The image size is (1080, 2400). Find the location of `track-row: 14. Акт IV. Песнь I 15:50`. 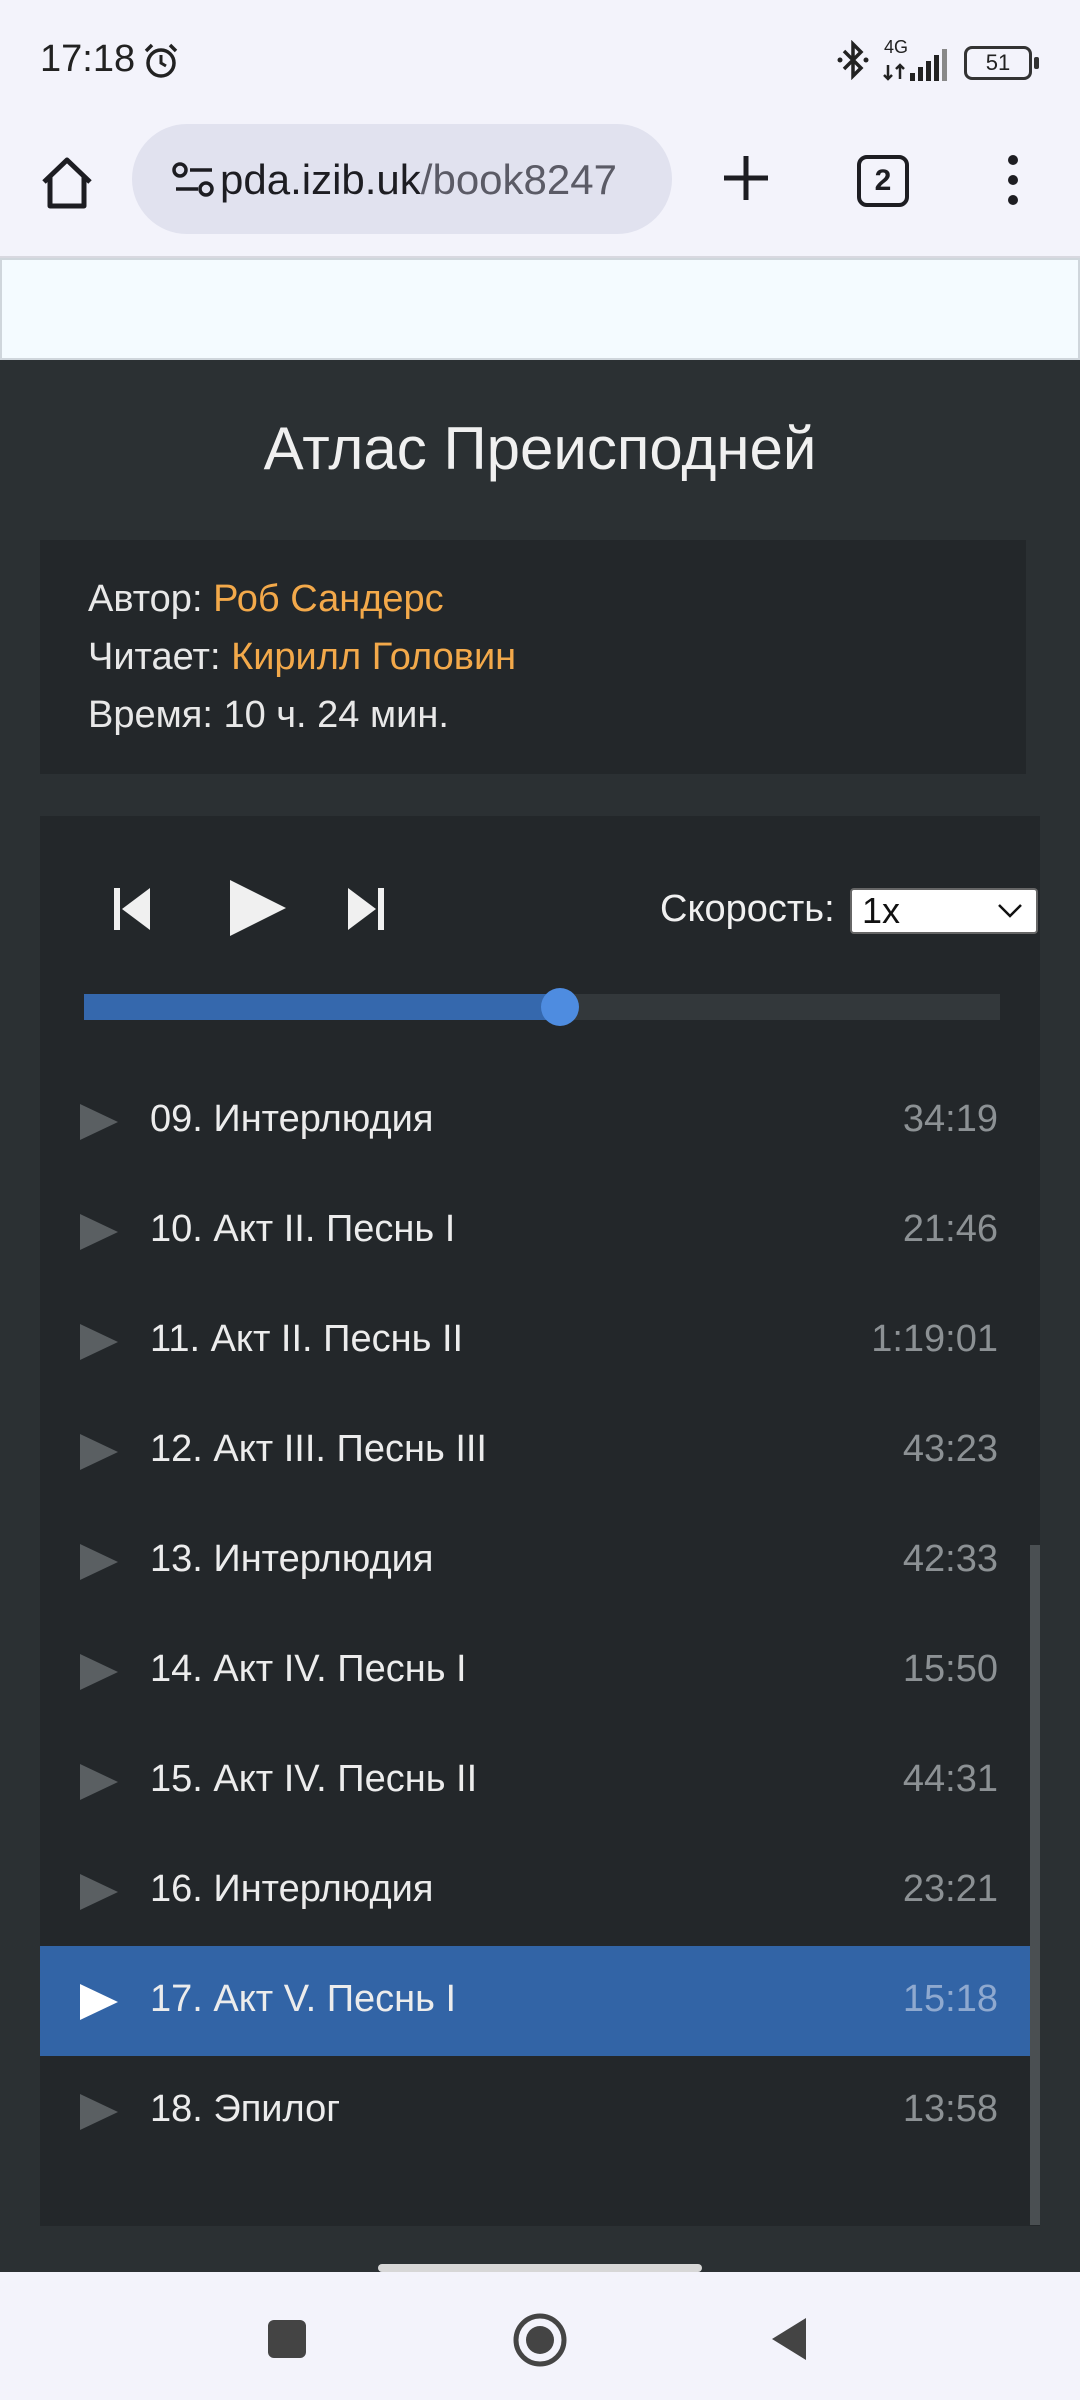

track-row: 14. Акт IV. Песнь I 15:50 is located at coordinates (540, 1671).